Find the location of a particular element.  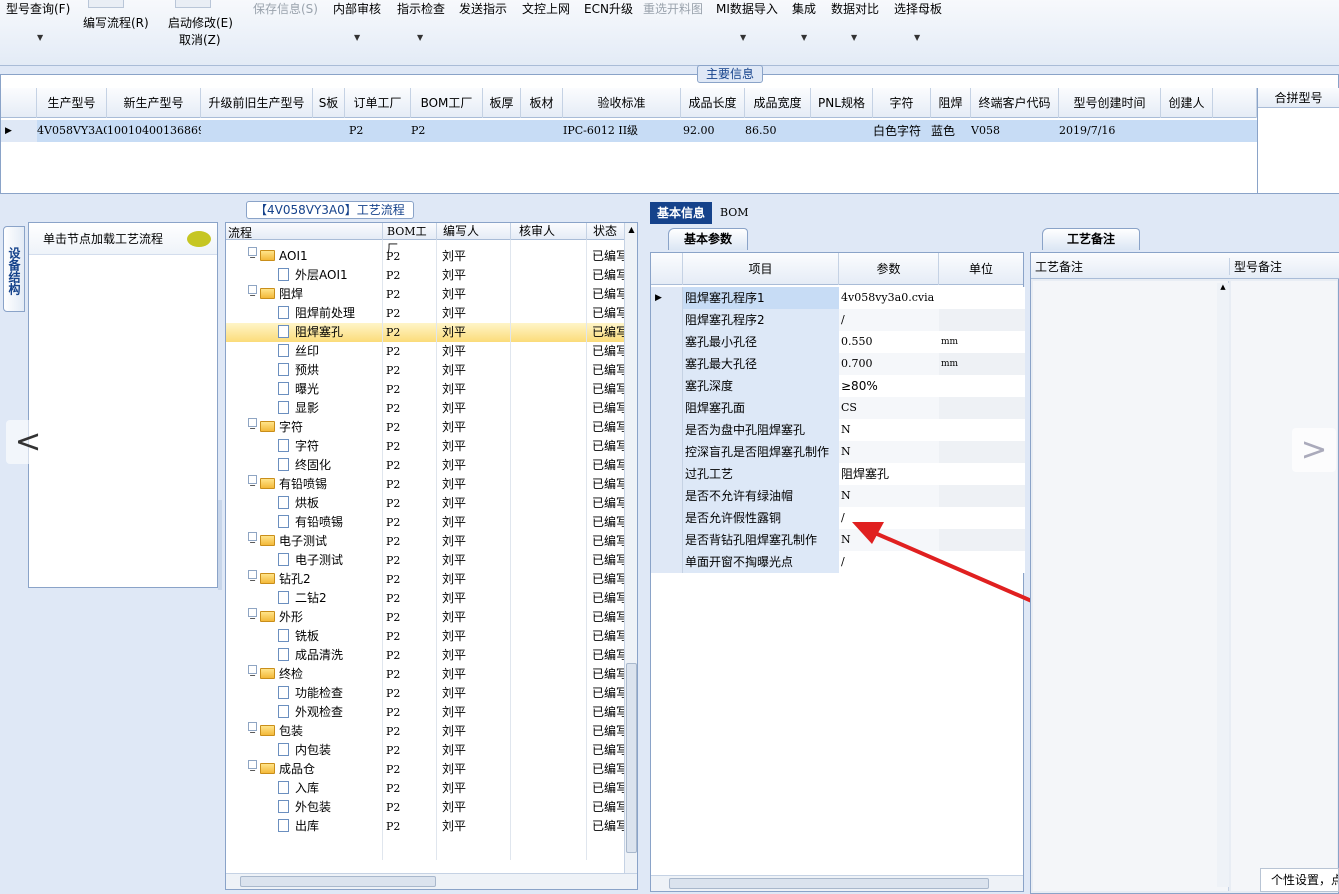

flow-node: − 外形 is located at coordinates (275, 617).